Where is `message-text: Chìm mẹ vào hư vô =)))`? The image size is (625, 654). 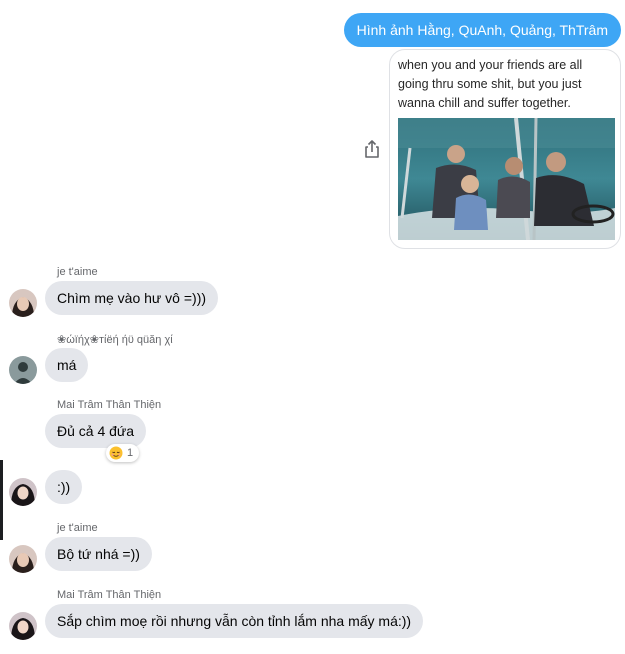 message-text: Chìm mẹ vào hư vô =))) is located at coordinates (132, 298).